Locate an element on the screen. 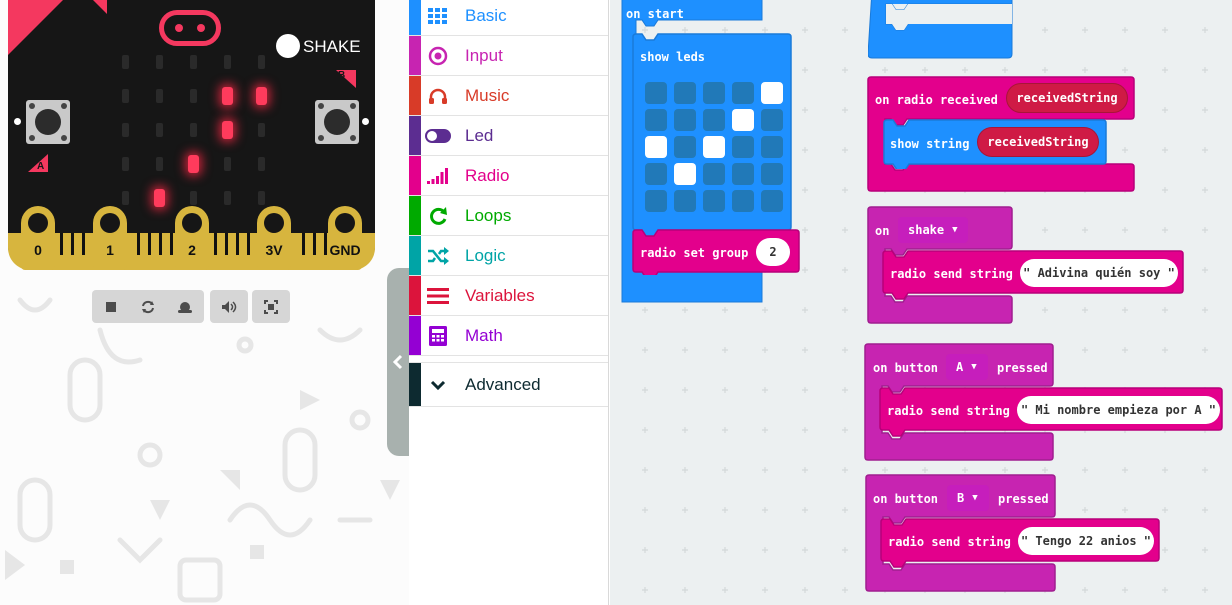  on-button-prefix: on button is located at coordinates (906, 368).